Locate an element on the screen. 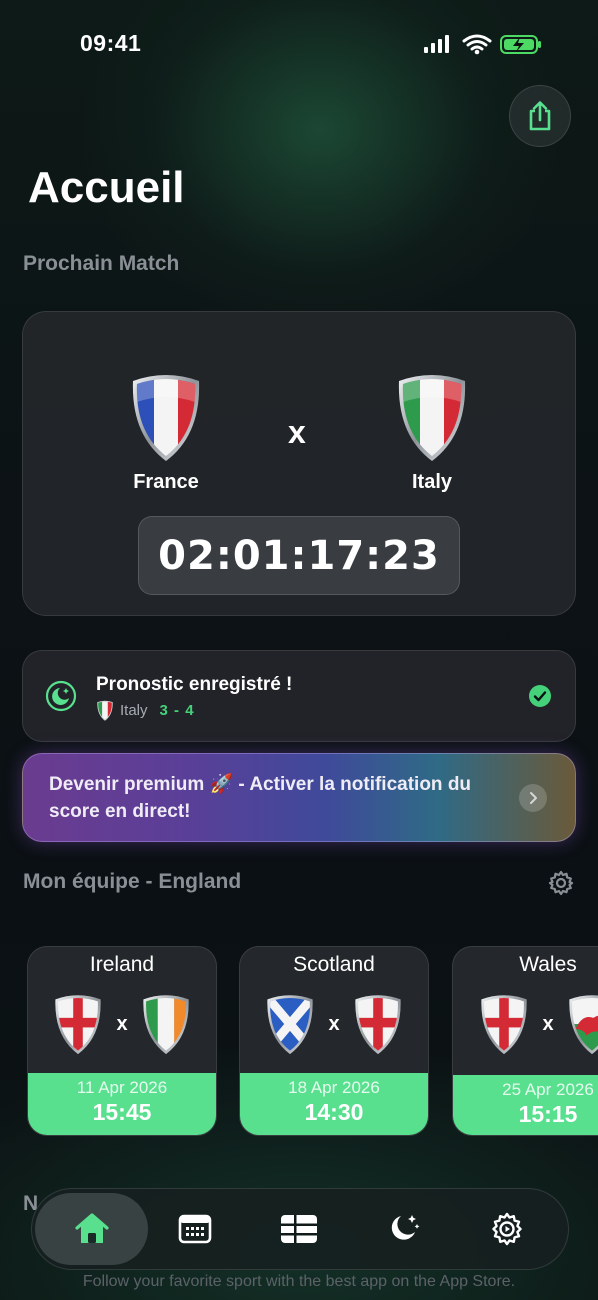 The height and width of the screenshot is (1300, 598). settings-icon is located at coordinates (507, 1229).